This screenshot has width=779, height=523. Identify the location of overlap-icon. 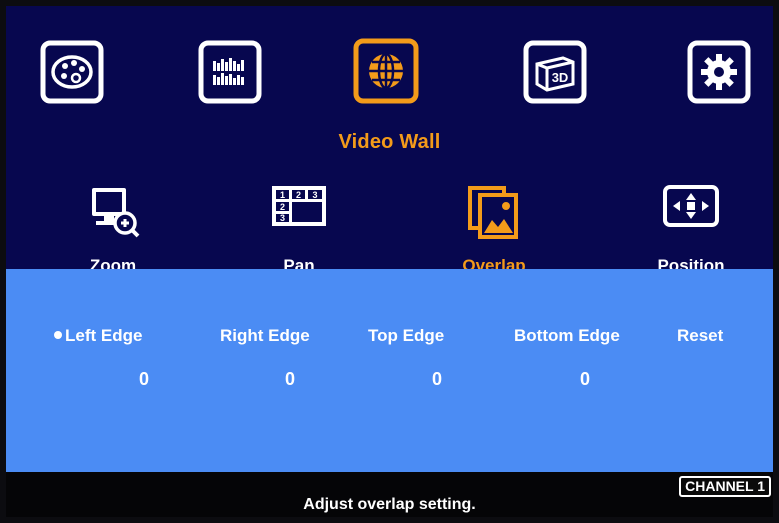
(493, 212).